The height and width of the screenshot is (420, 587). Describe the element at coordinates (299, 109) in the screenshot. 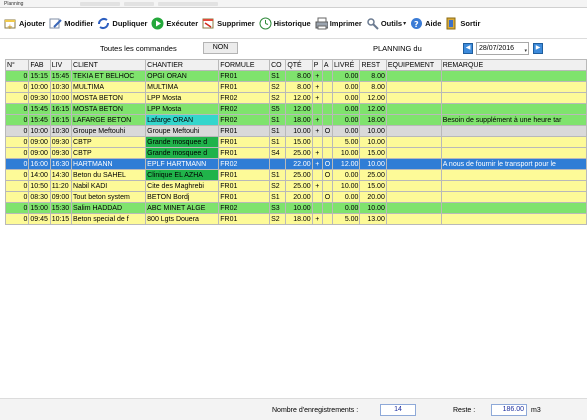

I see `cell-qte: 12.00` at that location.